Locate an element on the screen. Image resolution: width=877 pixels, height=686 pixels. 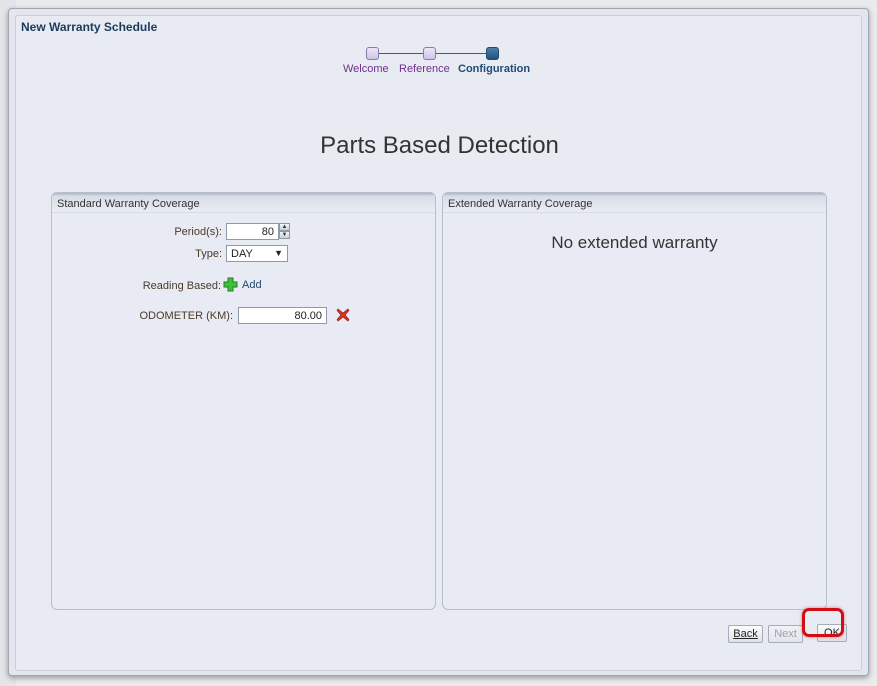
add-reading-link: Add is located at coordinates (252, 285).